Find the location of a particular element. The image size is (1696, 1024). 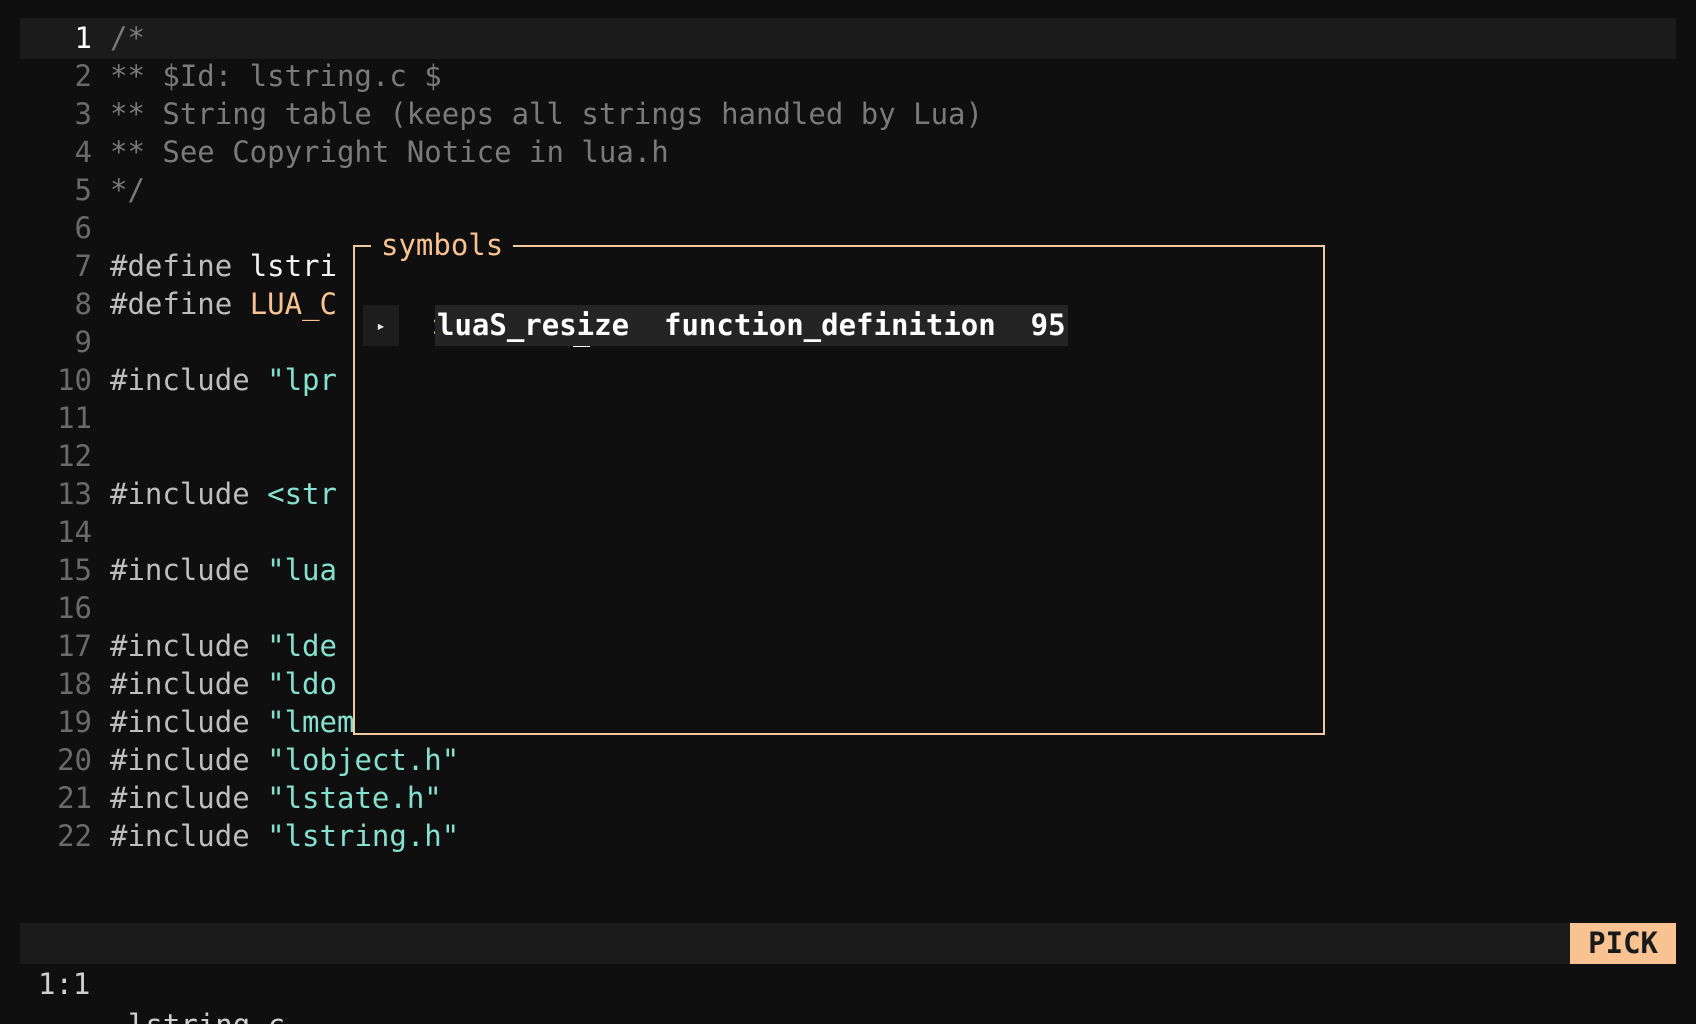

code-token: ** $Id: lstring.c $ is located at coordinates (276, 76).